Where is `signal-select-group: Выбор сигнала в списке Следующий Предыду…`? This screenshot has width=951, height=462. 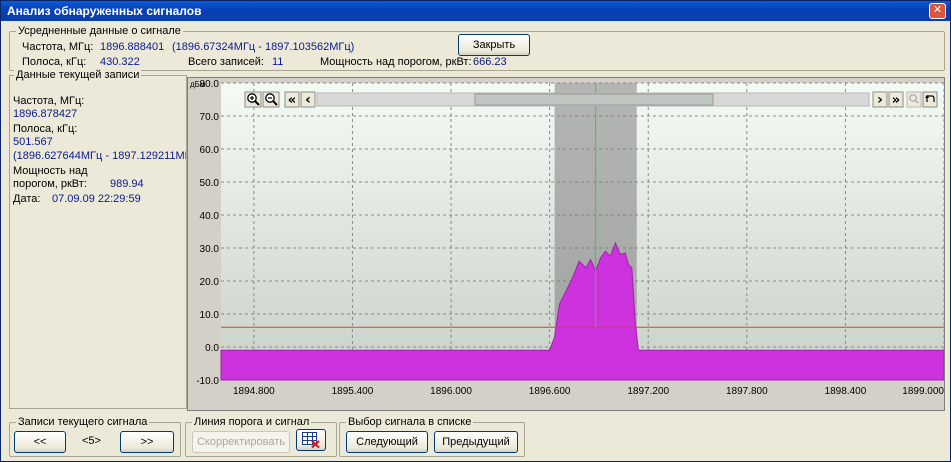
signal-select-group: Выбор сигнала в списке Следующий Предыду… is located at coordinates (432, 436).